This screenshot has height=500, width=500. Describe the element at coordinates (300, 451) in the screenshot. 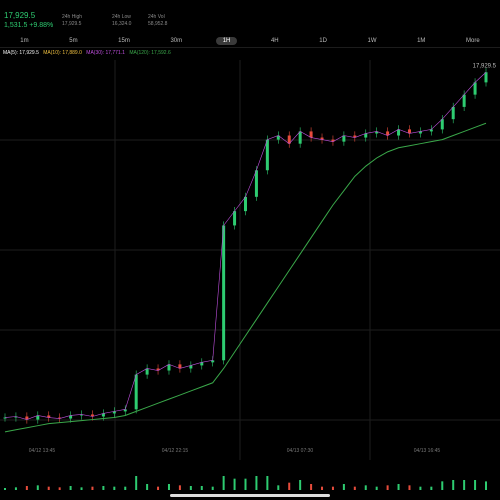

I see `x-tick-label: 04/13 07:30` at that location.